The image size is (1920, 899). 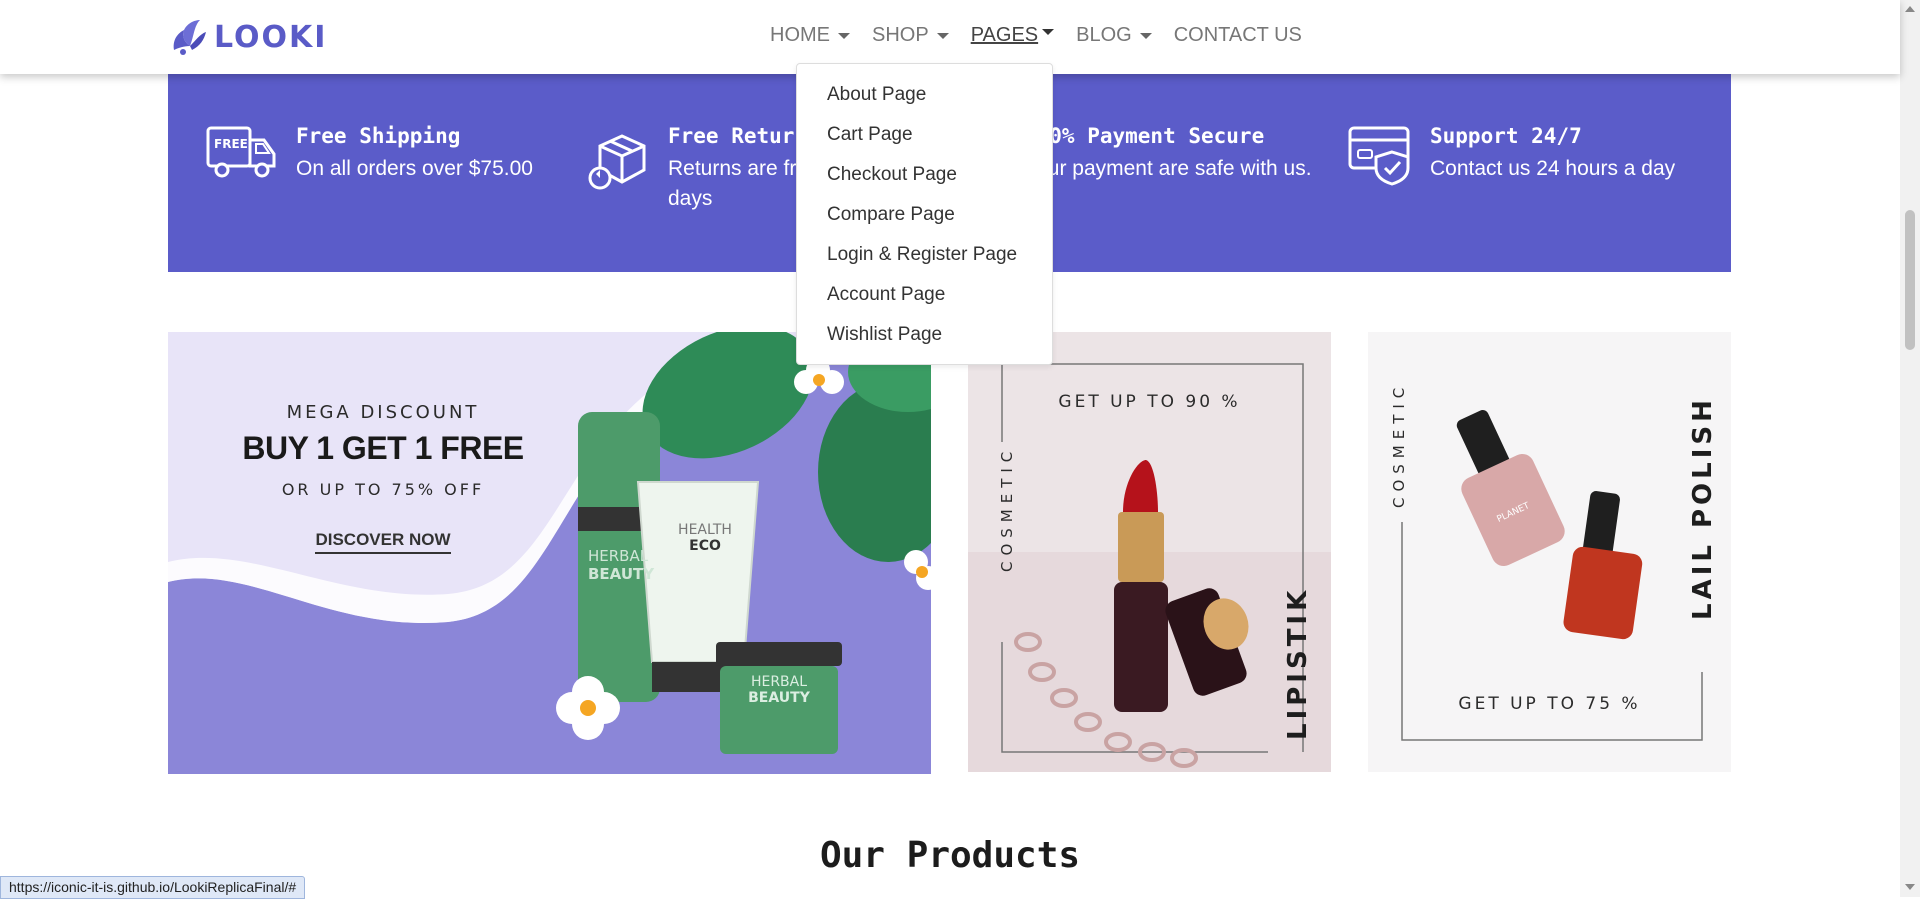 I want to click on scroll-down-icon, so click(x=1910, y=887).